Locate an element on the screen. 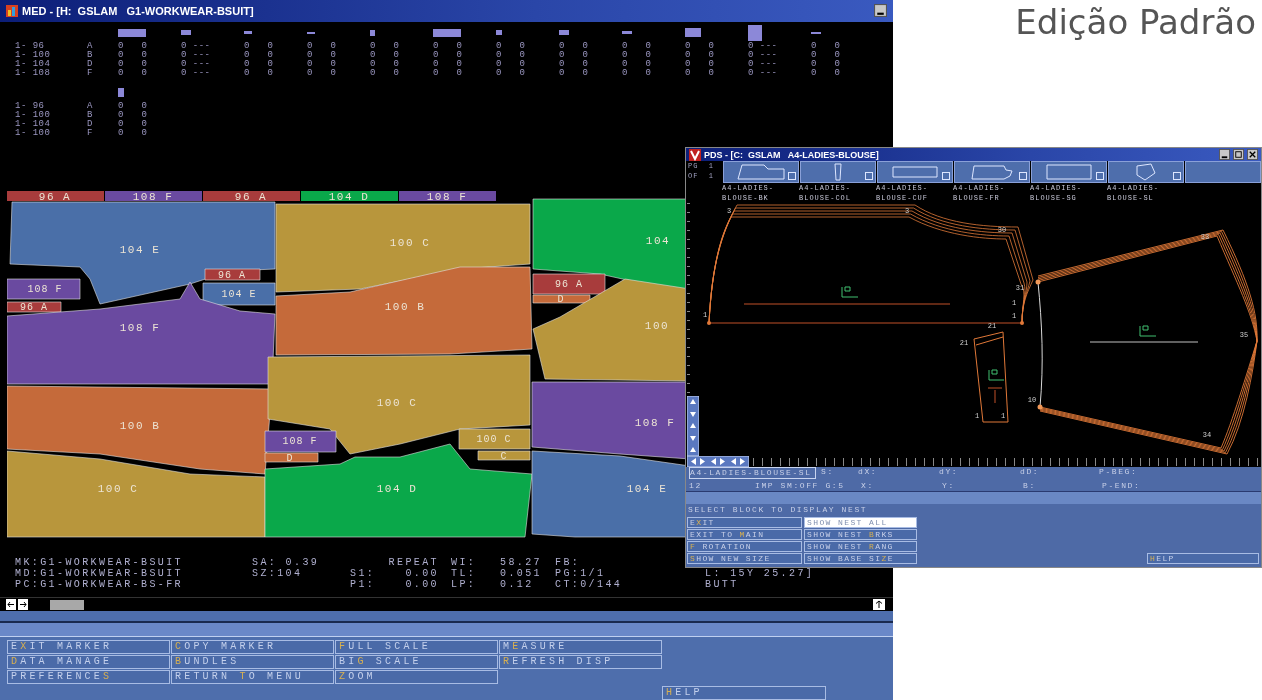  menu-button: EX IT is located at coordinates (744, 522).